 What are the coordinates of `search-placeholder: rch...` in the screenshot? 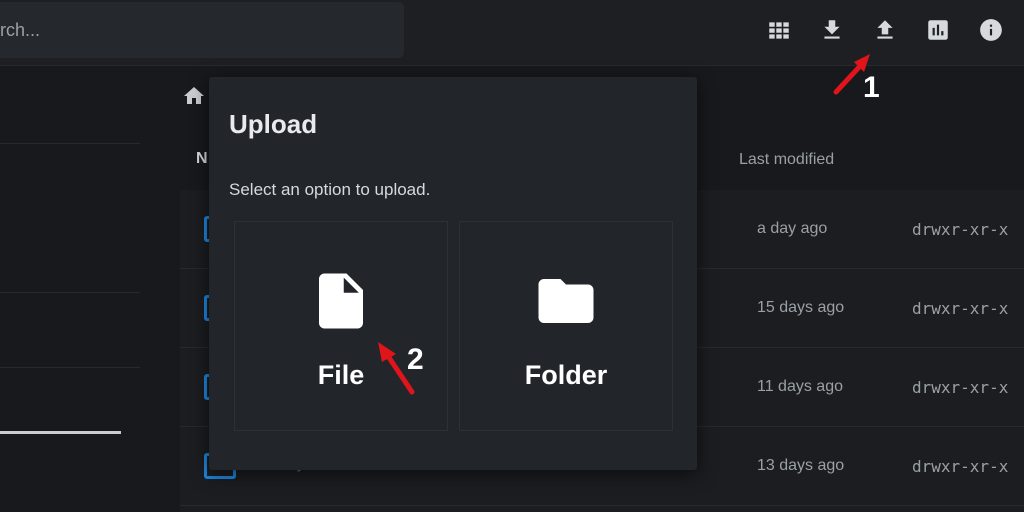 It's located at (20, 30).